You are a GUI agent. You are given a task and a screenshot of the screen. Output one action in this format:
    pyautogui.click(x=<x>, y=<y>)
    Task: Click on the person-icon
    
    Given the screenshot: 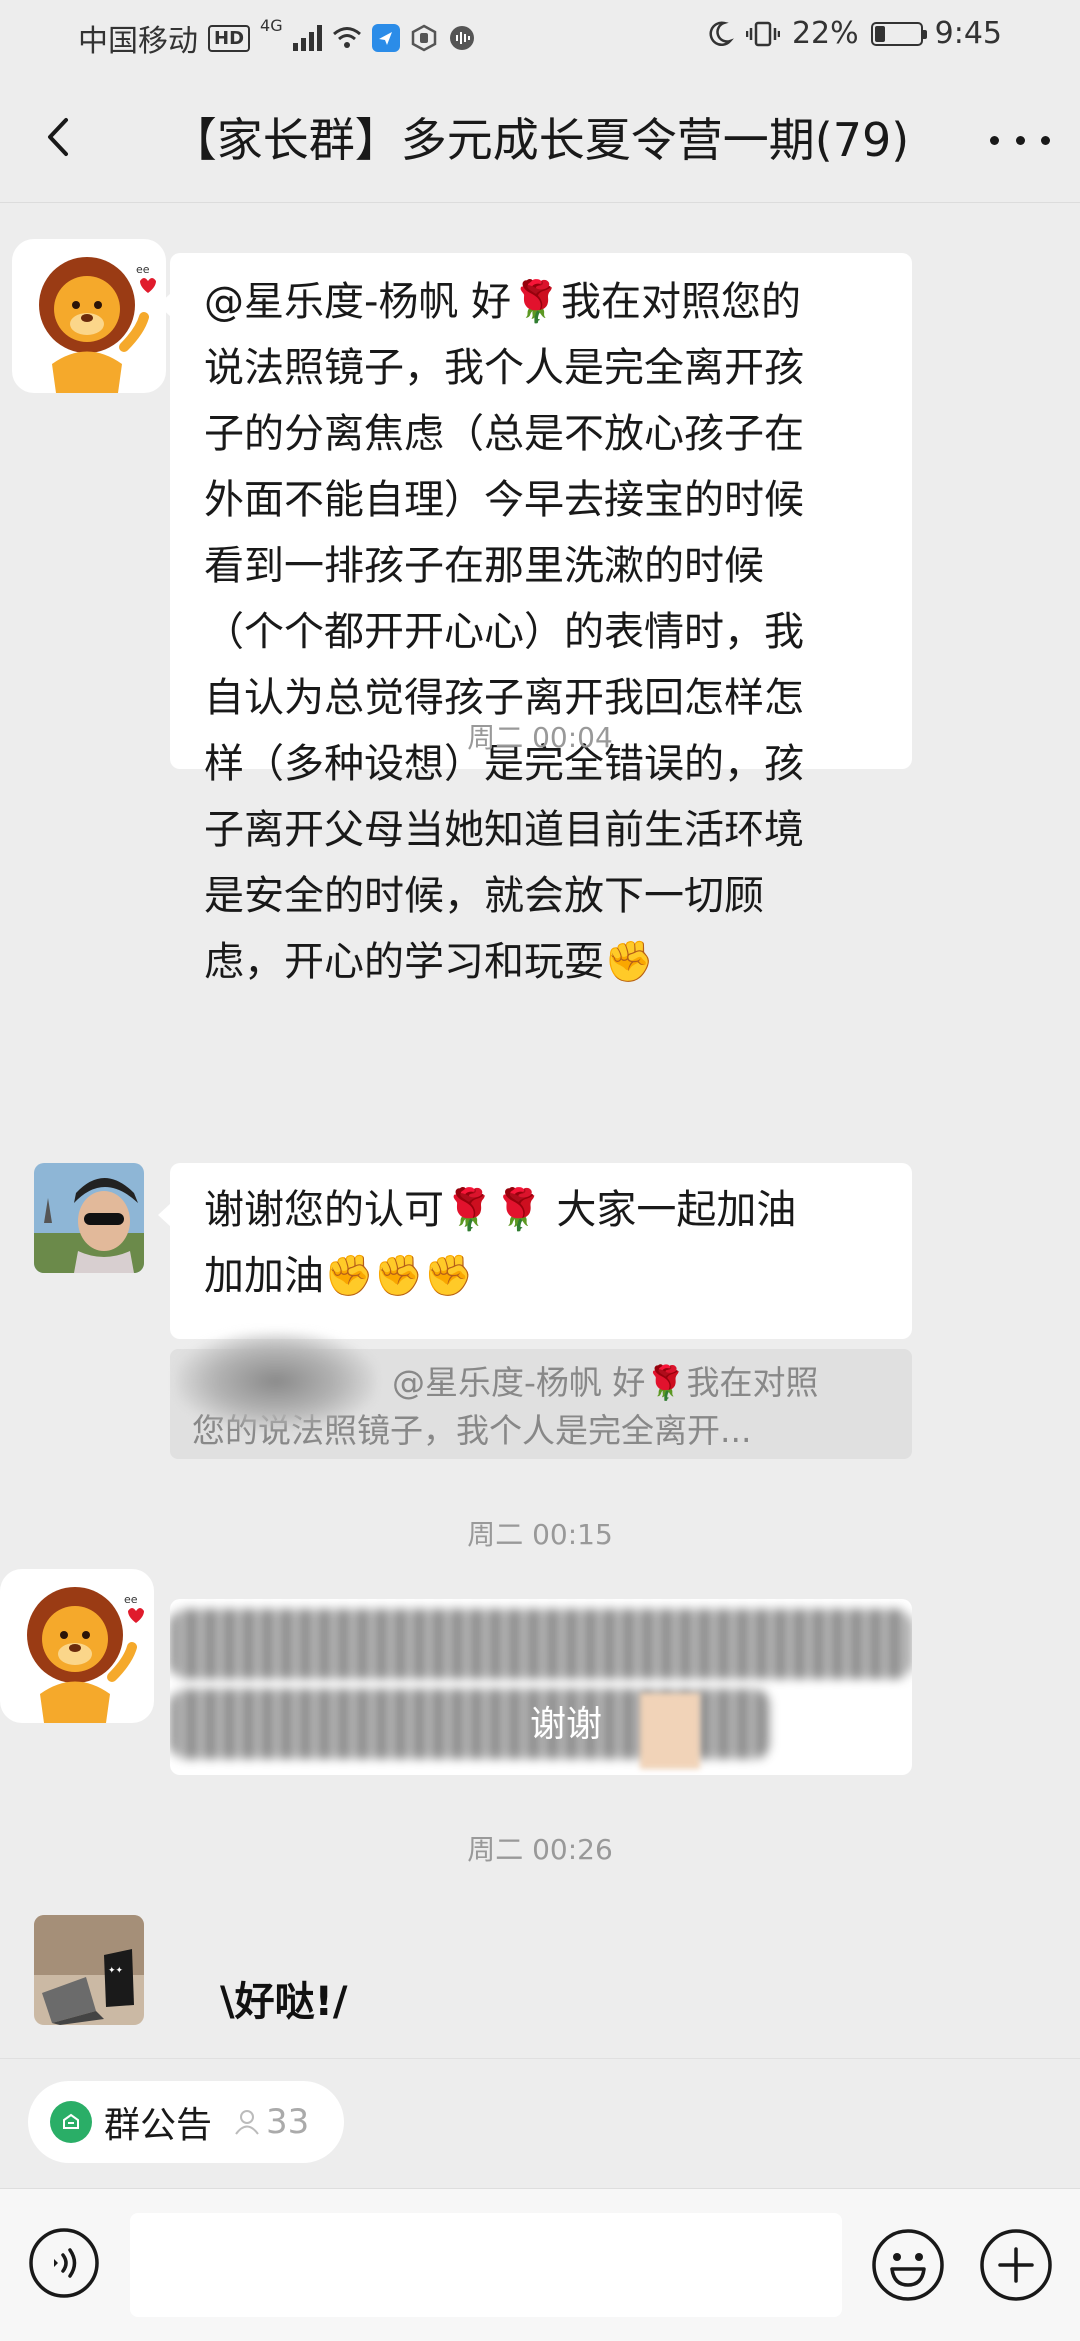 What is the action you would take?
    pyautogui.click(x=247, y=2122)
    